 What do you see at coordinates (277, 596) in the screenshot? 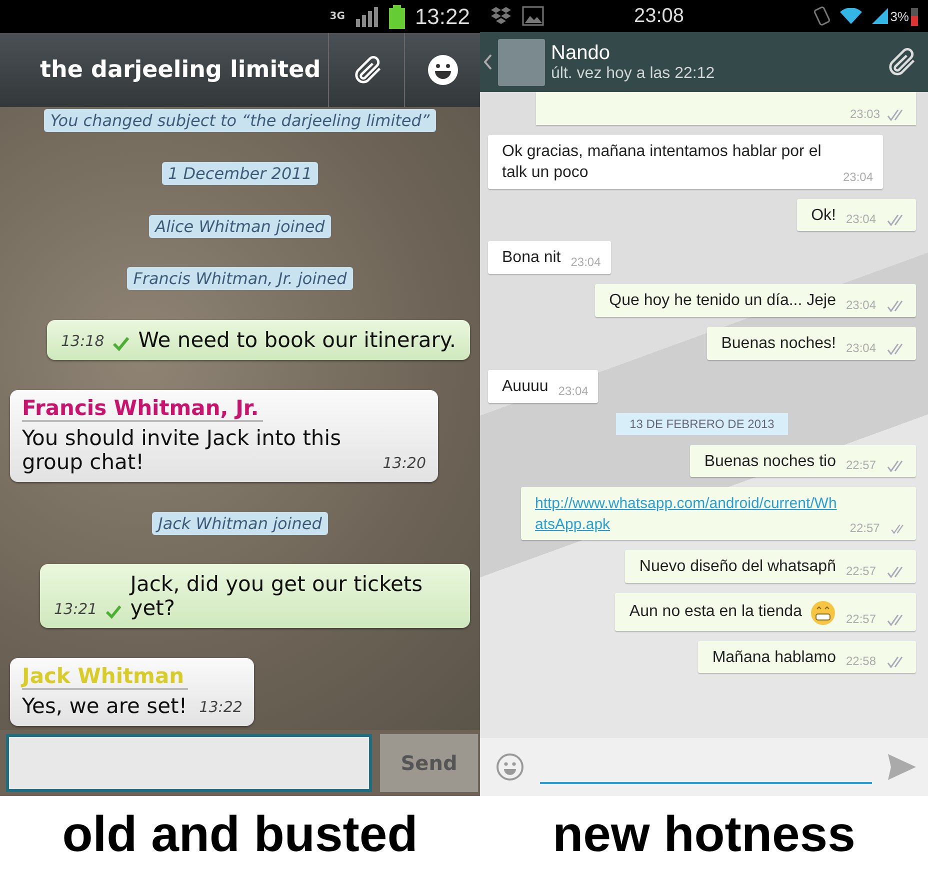
I see `message-text: Jack, did you get our tickets yet?` at bounding box center [277, 596].